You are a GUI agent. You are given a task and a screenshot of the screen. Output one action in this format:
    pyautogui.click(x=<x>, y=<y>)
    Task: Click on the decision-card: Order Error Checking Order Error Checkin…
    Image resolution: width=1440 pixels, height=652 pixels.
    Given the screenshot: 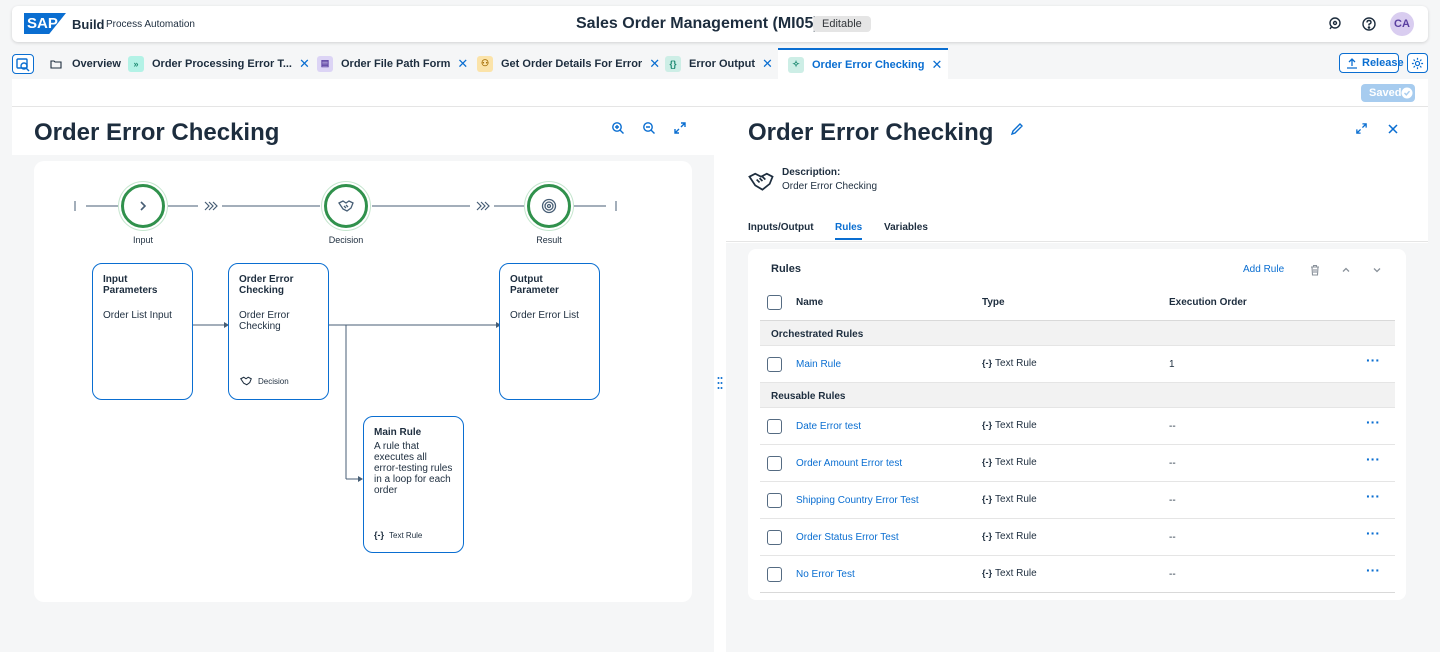 What is the action you would take?
    pyautogui.click(x=278, y=331)
    